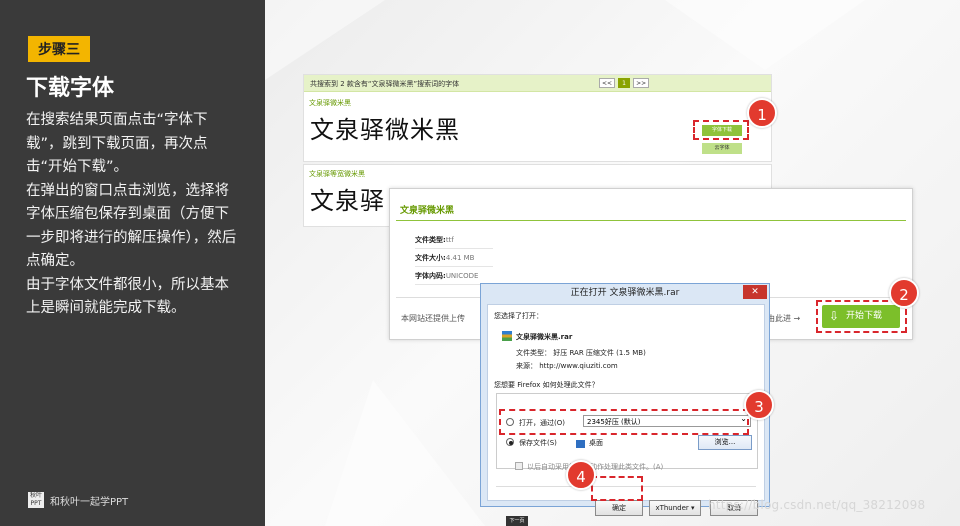 Image resolution: width=960 pixels, height=526 pixels. Describe the element at coordinates (722, 148) in the screenshot. I see `cloud-font-button: 云字体` at that location.